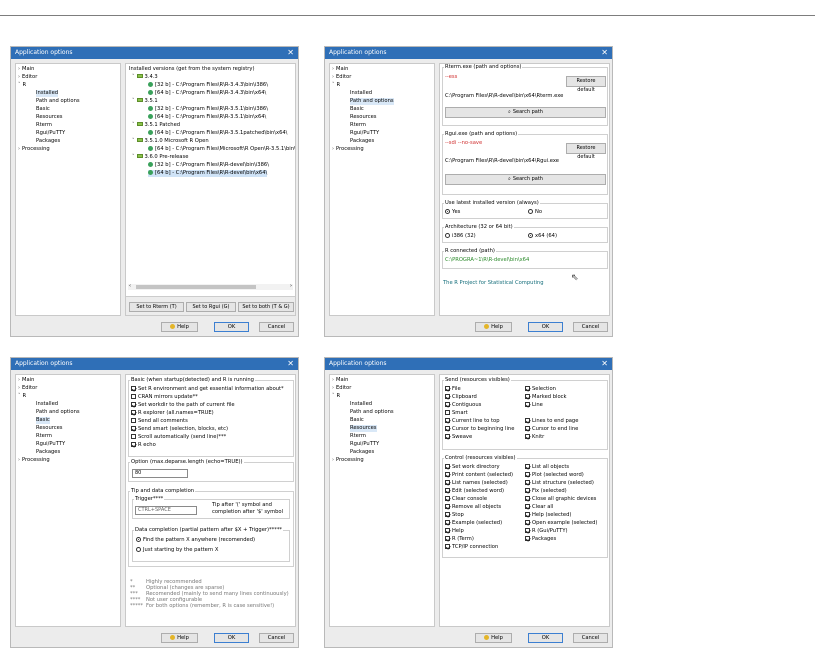 The width and height of the screenshot is (815, 660). Describe the element at coordinates (551, 429) in the screenshot. I see `send-checkbox: Cursor to end line` at that location.